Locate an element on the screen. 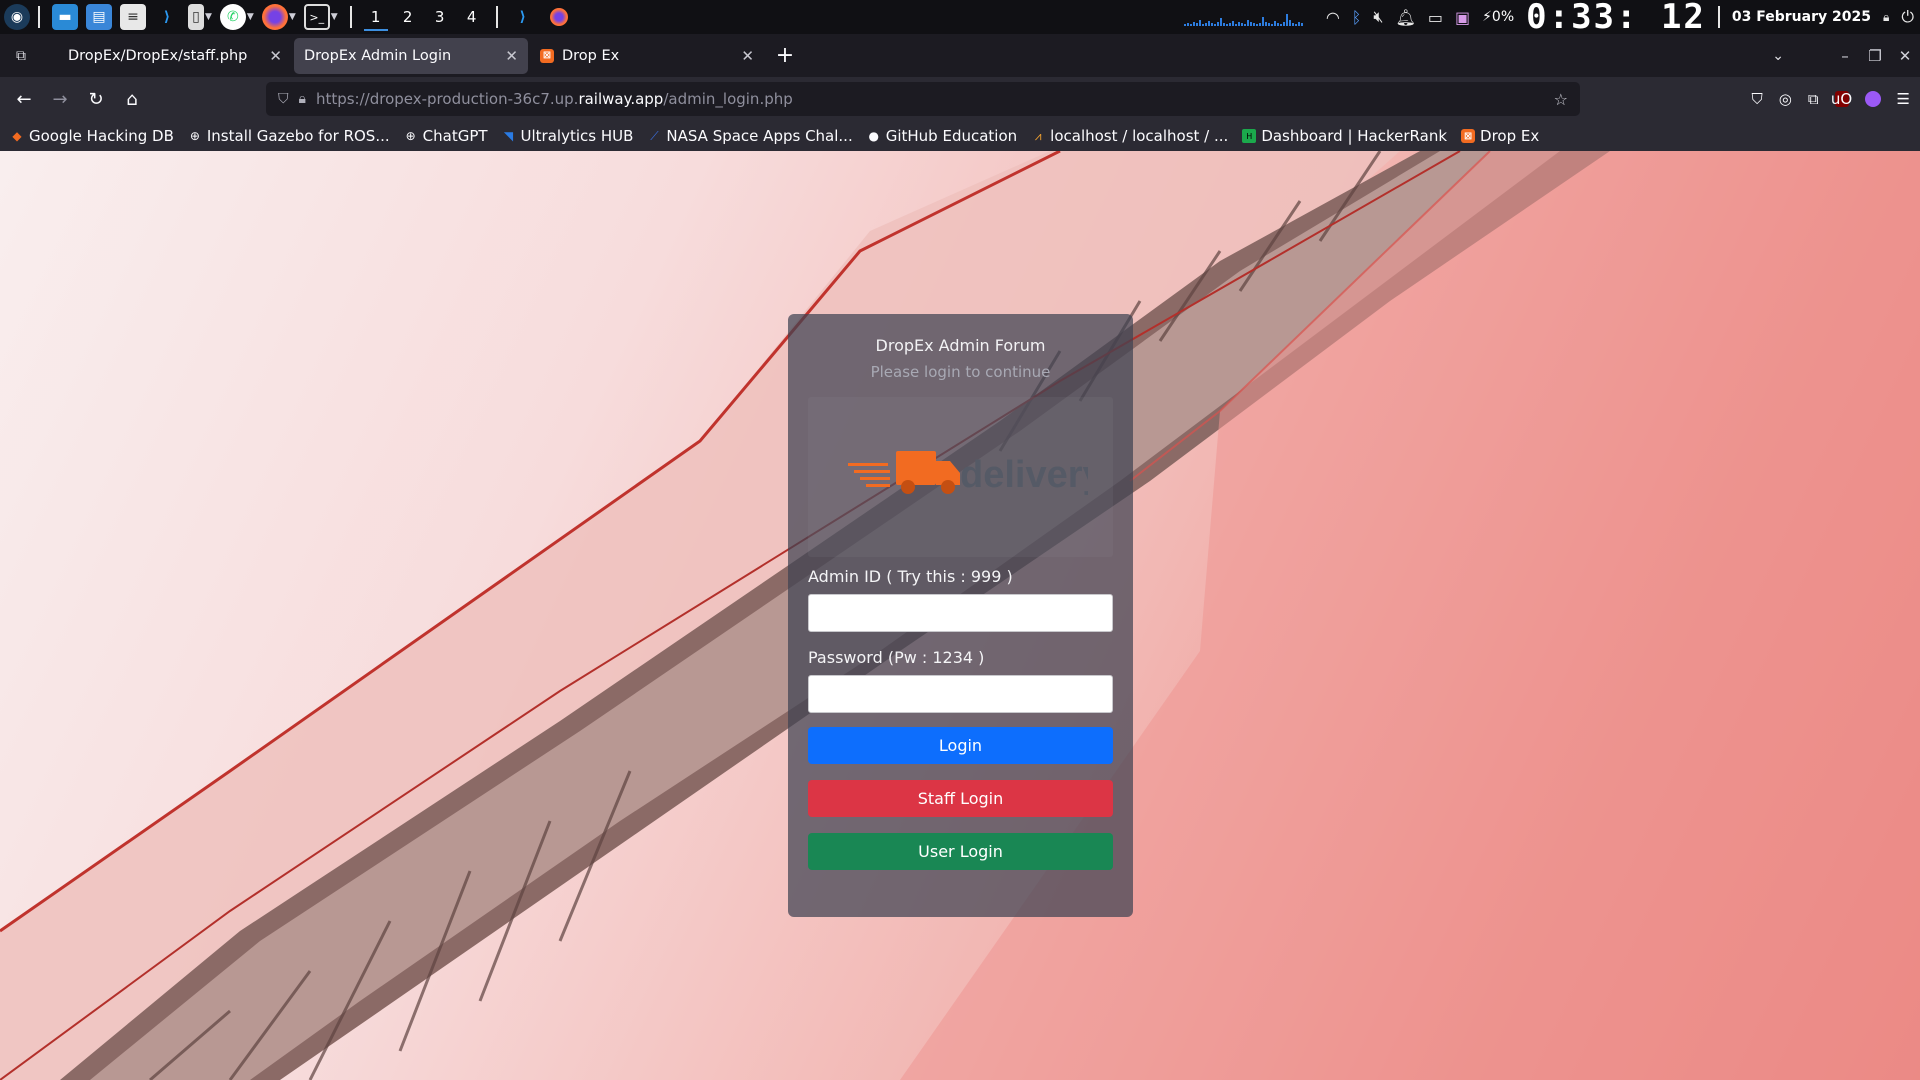 The height and width of the screenshot is (1080, 1920). file-manager-icon: ▤ is located at coordinates (99, 17).